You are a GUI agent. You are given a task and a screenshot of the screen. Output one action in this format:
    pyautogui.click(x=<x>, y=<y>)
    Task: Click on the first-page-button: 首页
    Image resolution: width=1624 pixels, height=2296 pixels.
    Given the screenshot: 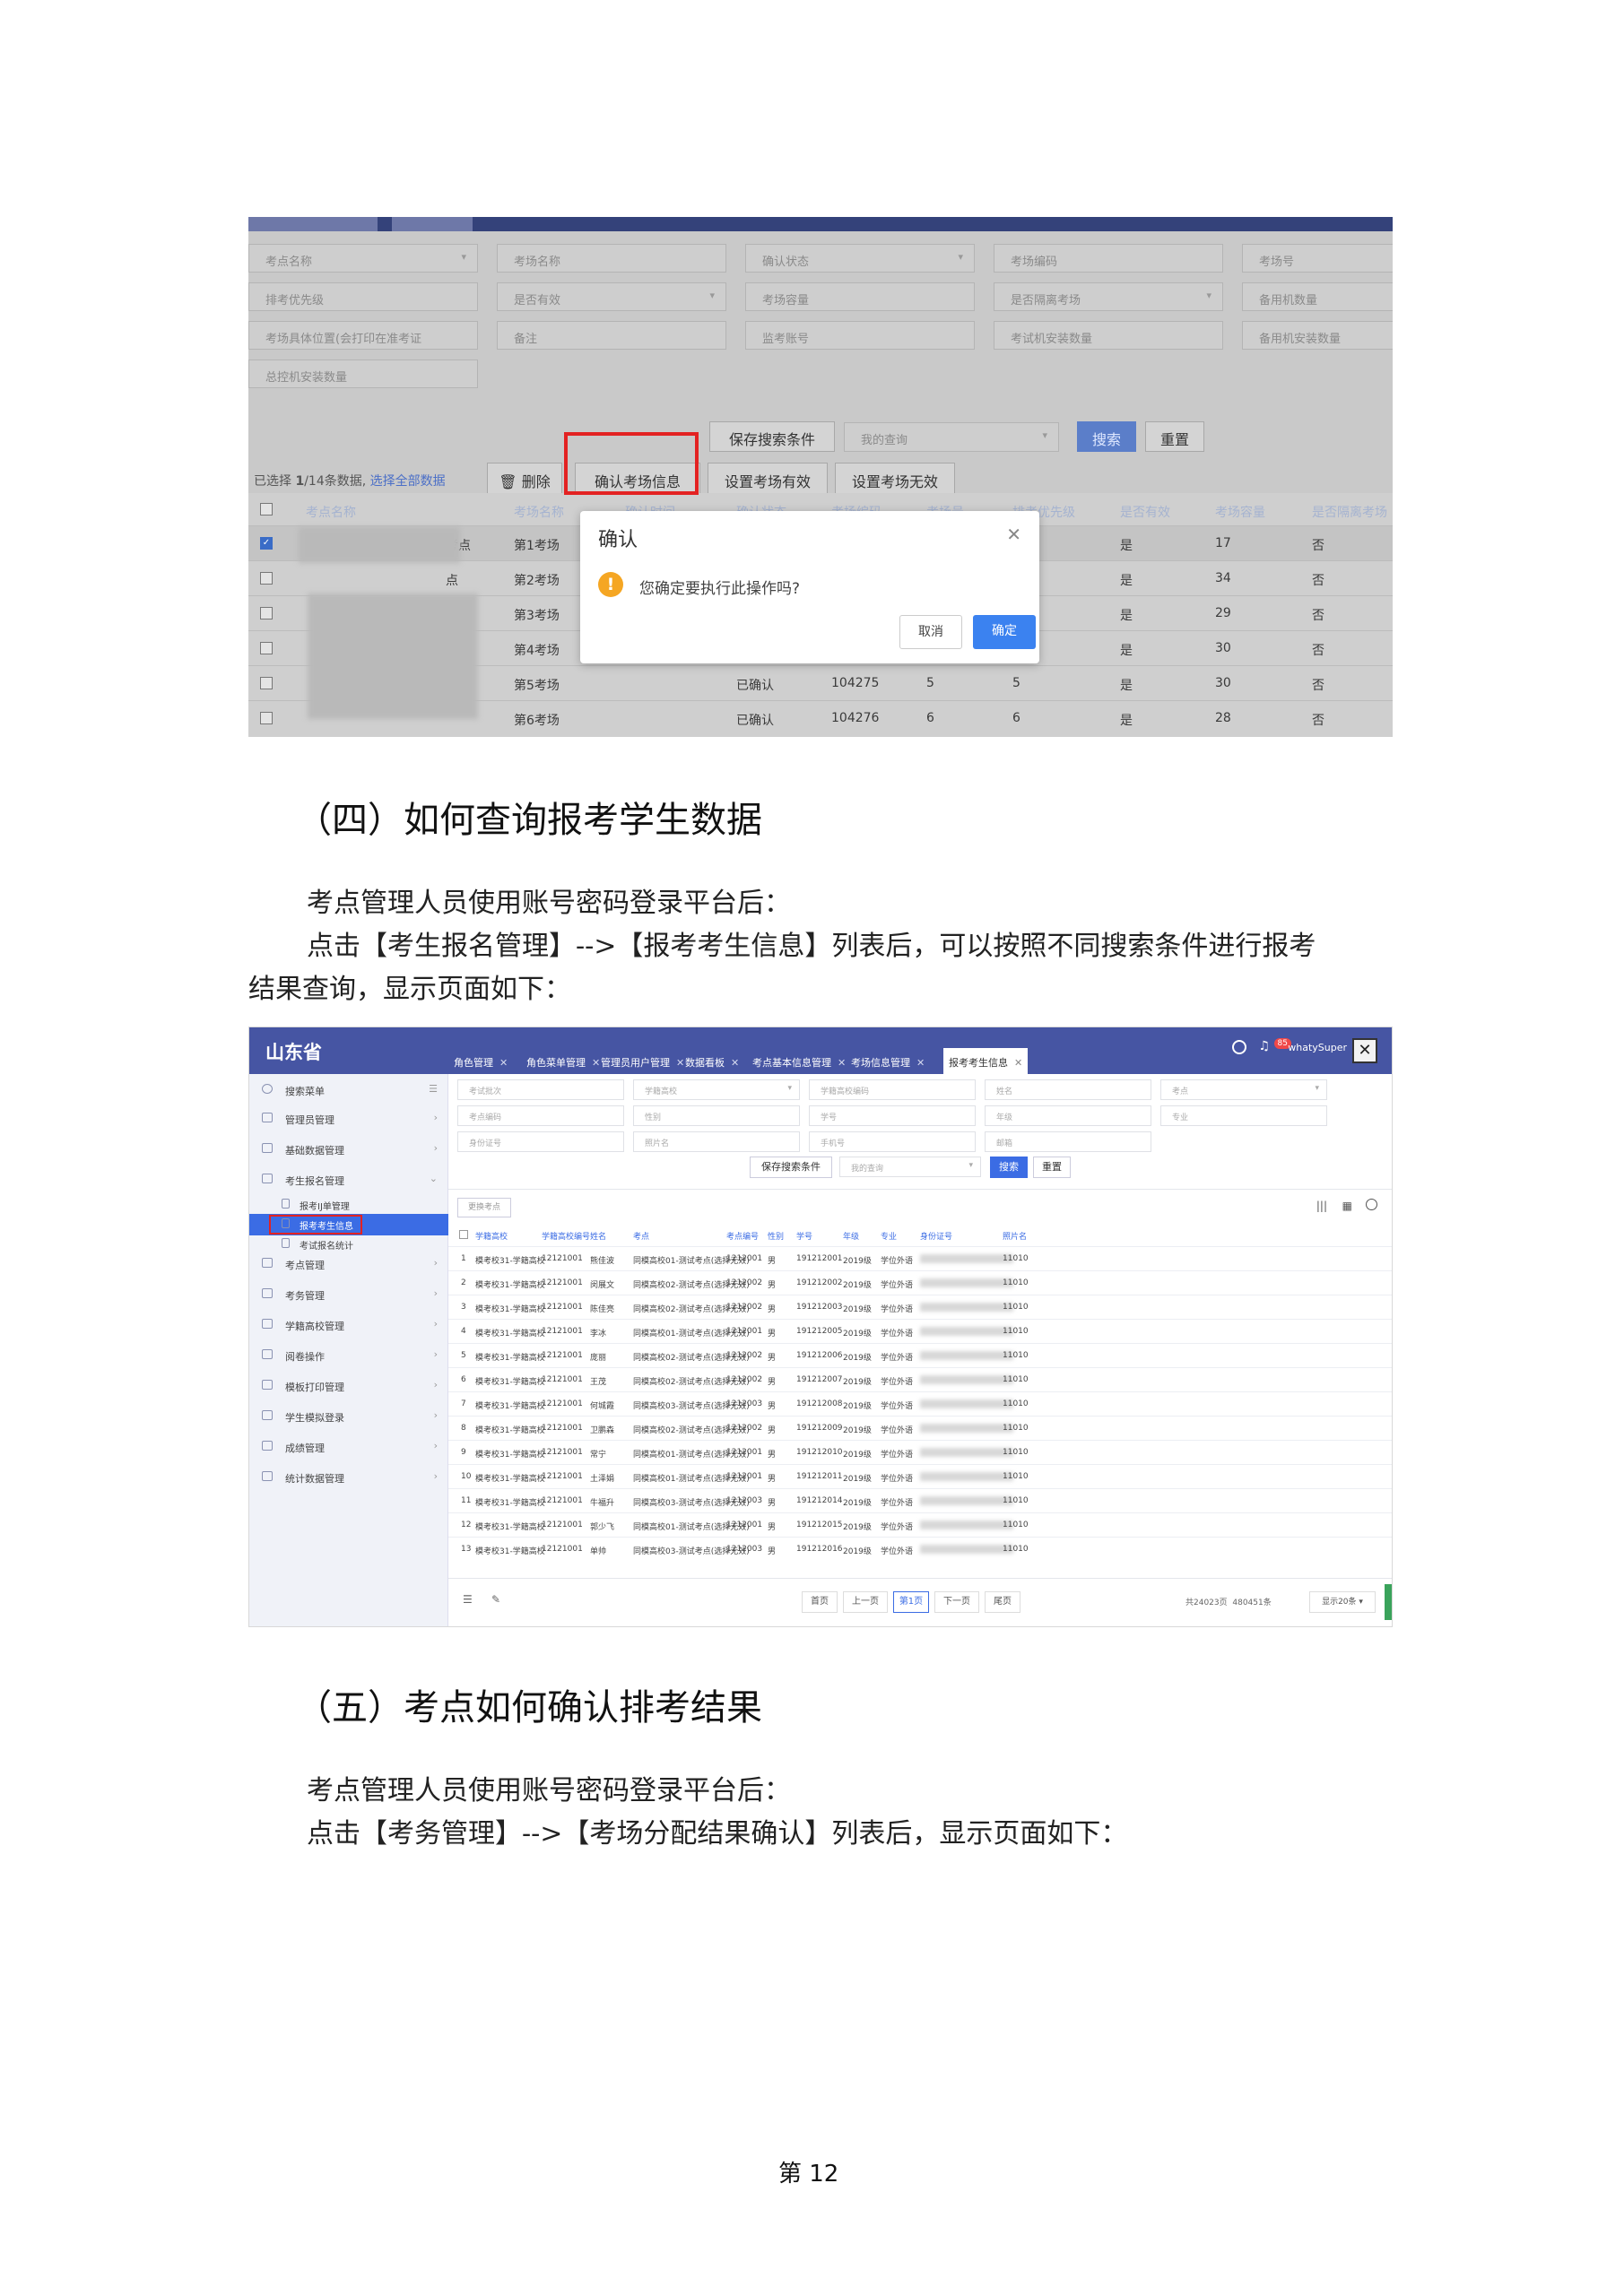 What is the action you would take?
    pyautogui.click(x=820, y=1602)
    